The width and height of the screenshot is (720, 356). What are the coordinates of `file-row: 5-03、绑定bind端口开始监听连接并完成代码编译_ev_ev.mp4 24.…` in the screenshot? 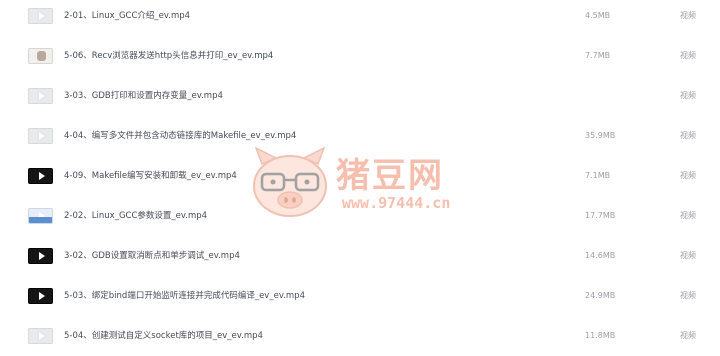 It's located at (360, 296).